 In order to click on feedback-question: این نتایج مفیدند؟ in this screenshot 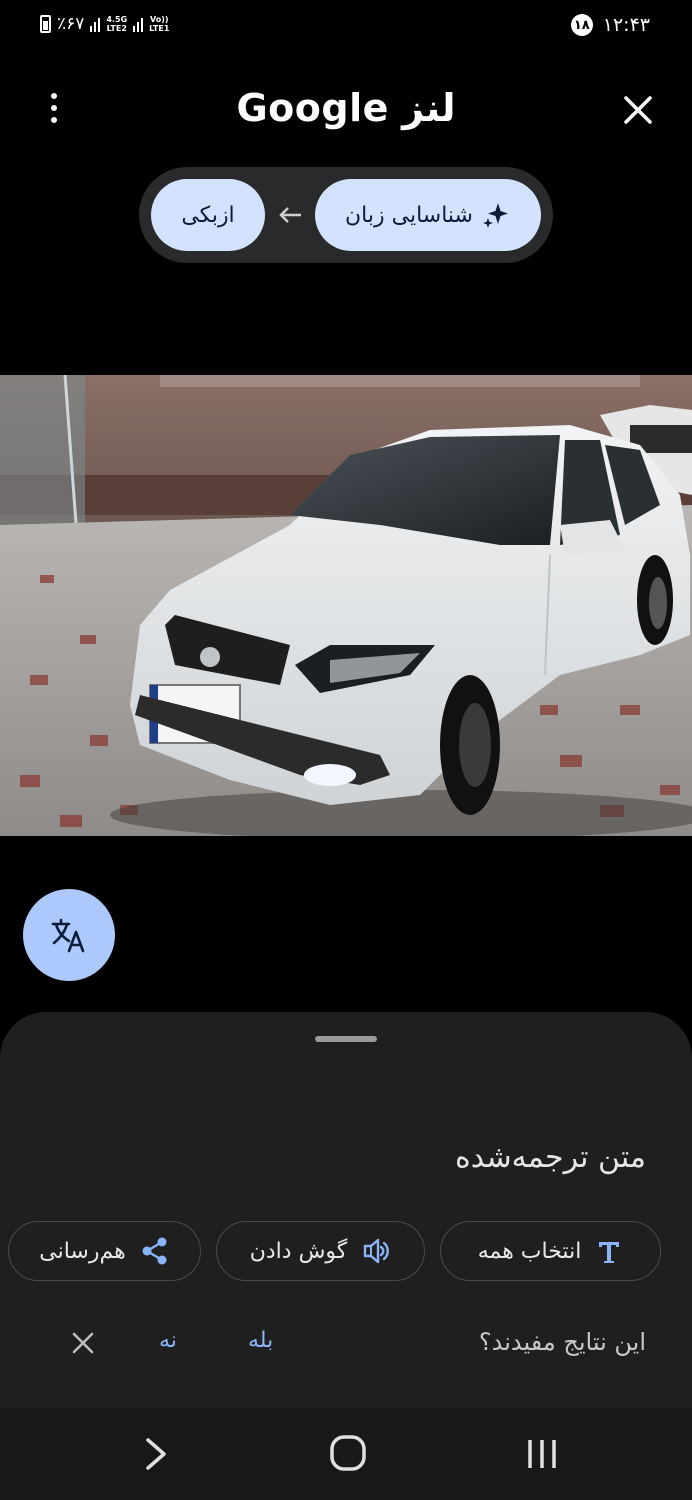, I will do `click(562, 1342)`.